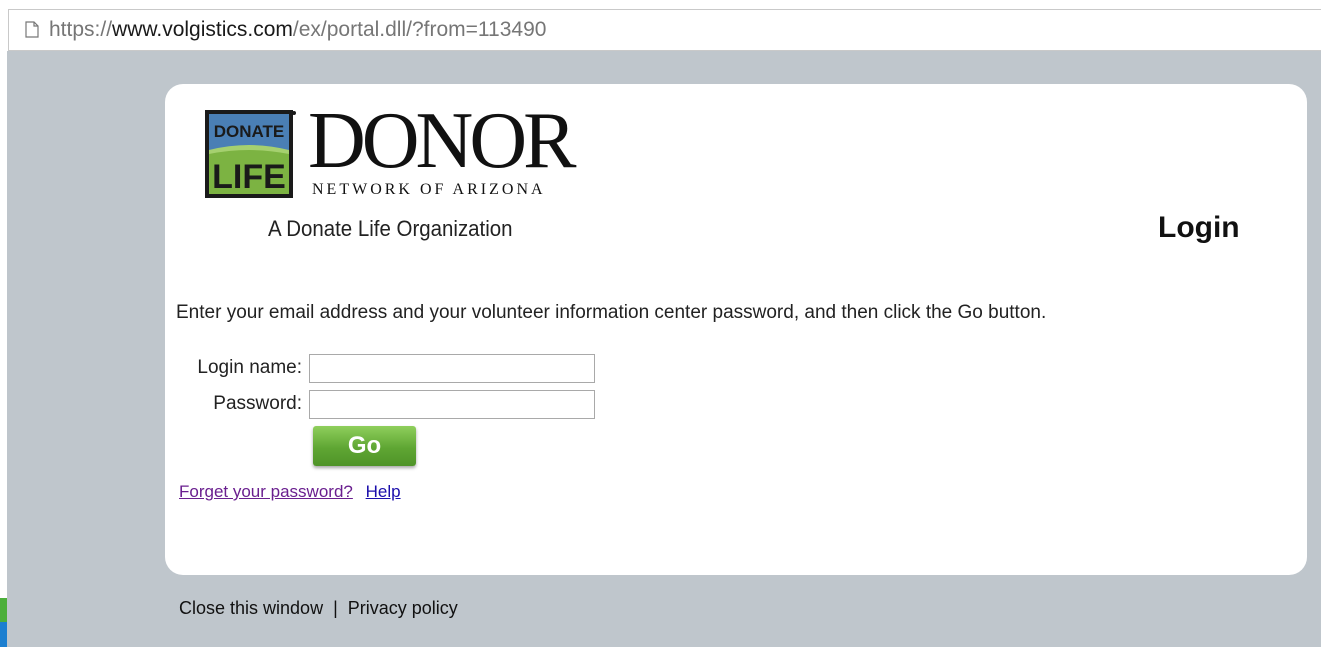 Image resolution: width=1321 pixels, height=647 pixels. Describe the element at coordinates (452, 404) in the screenshot. I see `password-input` at that location.